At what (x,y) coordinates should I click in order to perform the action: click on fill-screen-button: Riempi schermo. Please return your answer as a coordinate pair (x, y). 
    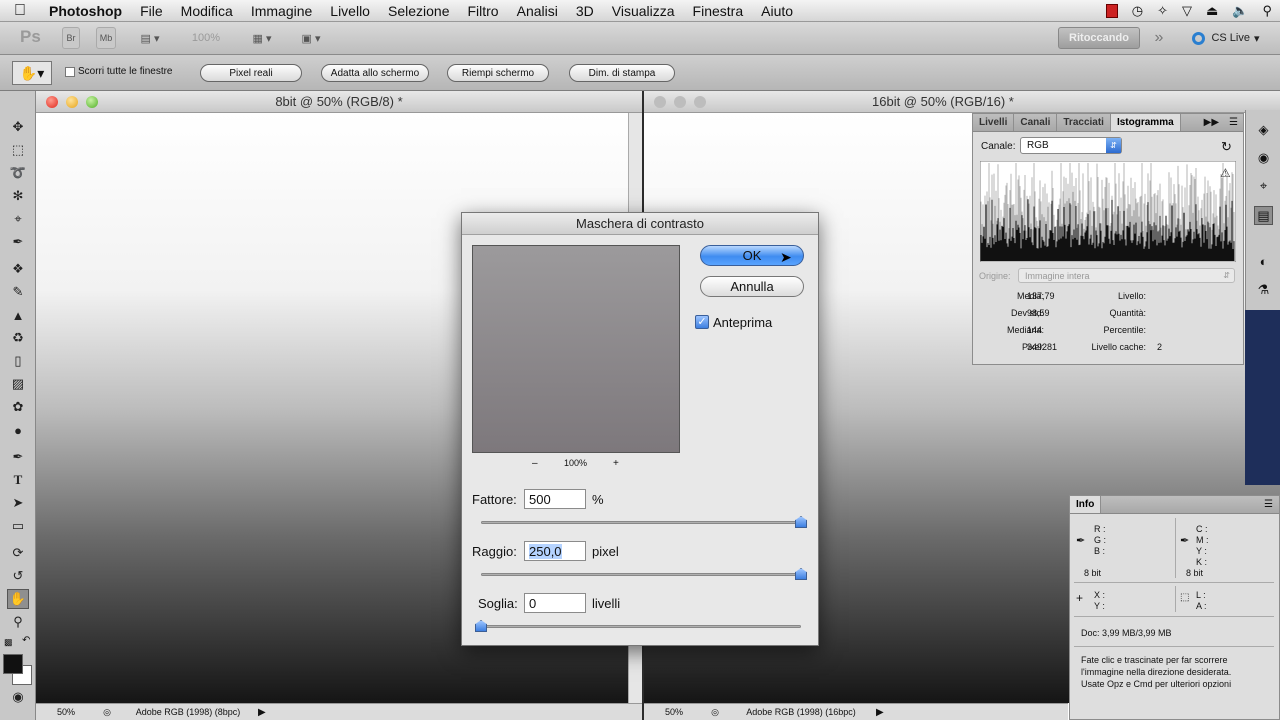
    Looking at the image, I should click on (498, 73).